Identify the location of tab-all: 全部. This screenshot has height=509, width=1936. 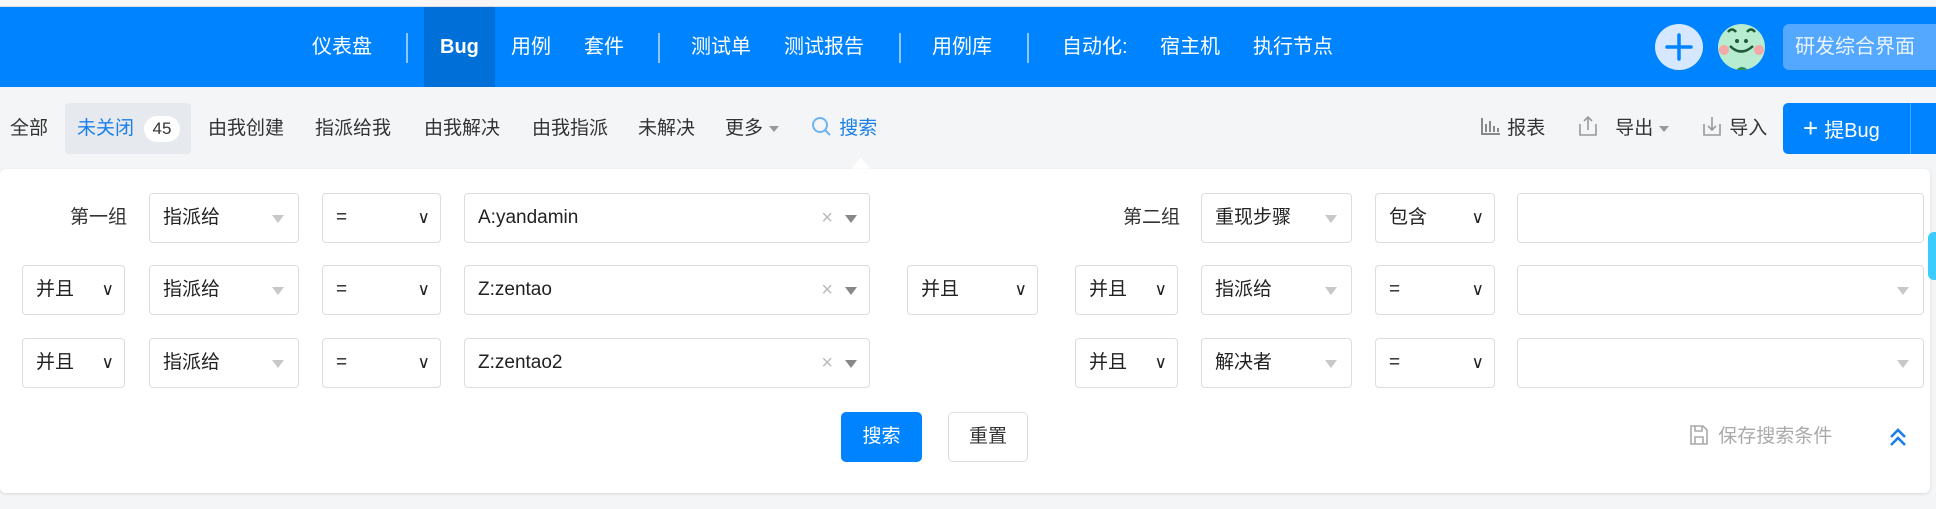
(29, 128).